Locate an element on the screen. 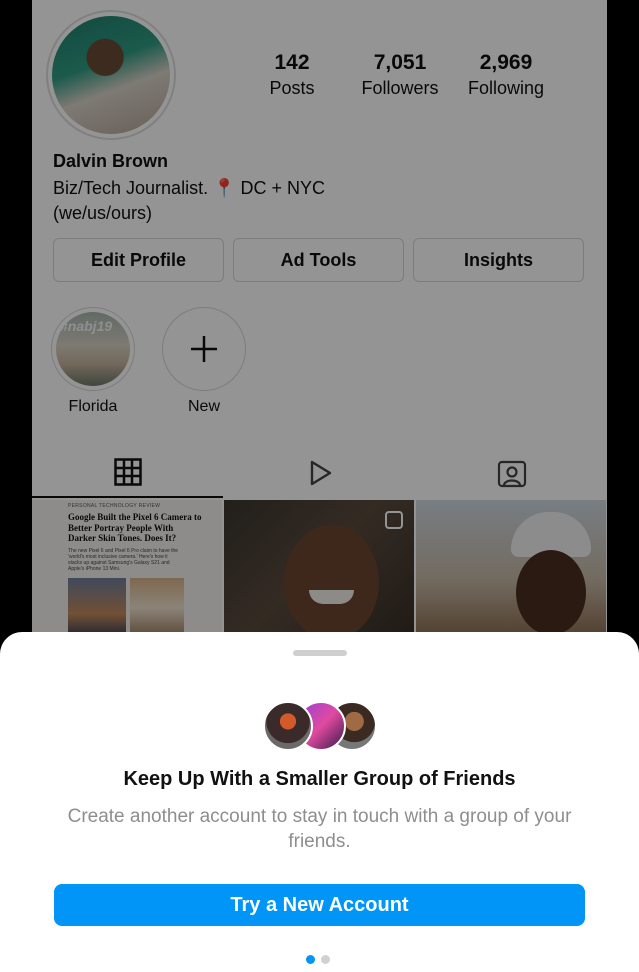 The width and height of the screenshot is (639, 972). friend-avatar is located at coordinates (288, 726).